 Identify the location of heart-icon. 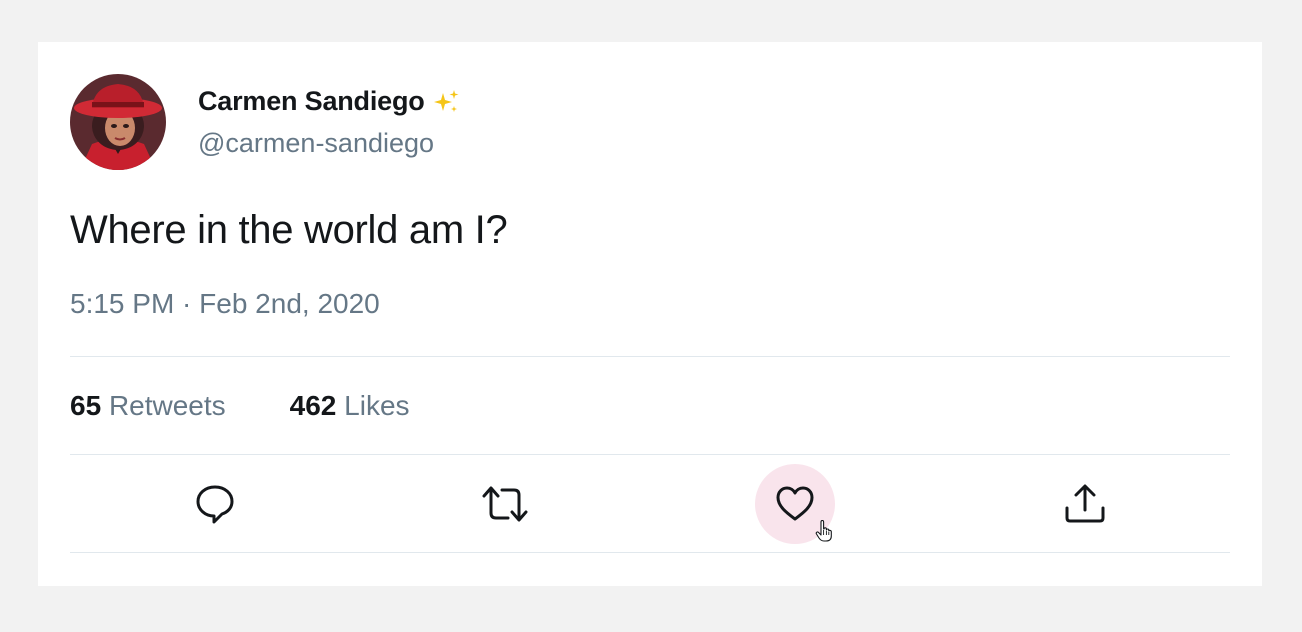
(795, 503).